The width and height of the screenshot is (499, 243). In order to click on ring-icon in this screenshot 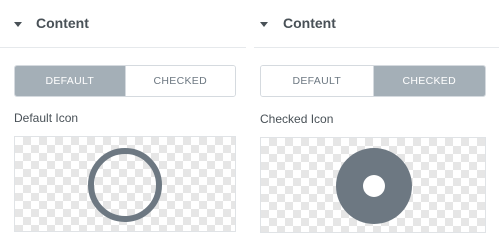, I will do `click(125, 185)`.